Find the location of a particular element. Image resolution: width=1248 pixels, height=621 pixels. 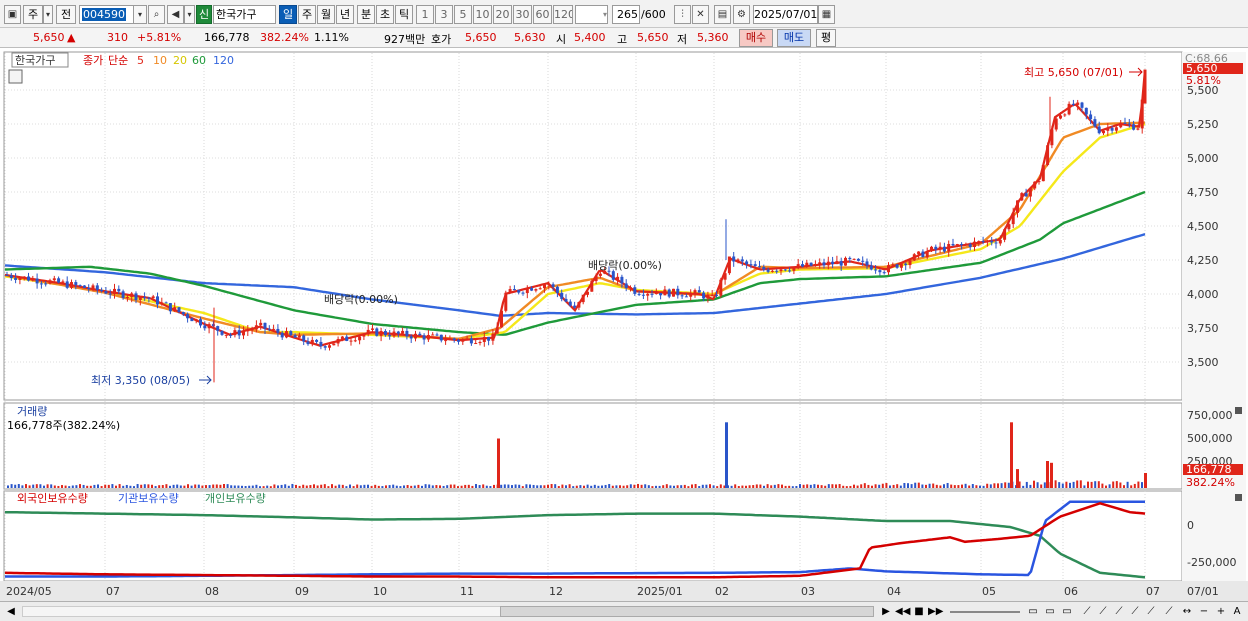

move-icon: ↔ is located at coordinates (1187, 612).